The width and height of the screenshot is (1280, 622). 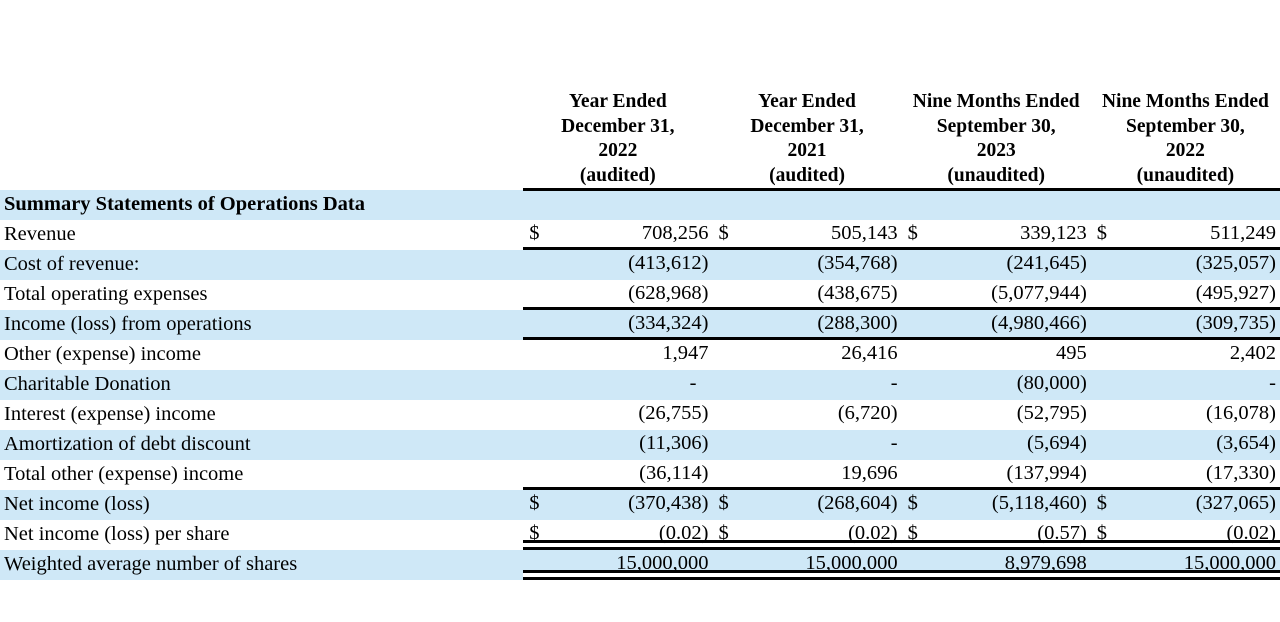 What do you see at coordinates (1203, 504) in the screenshot?
I see `row-value: (327,065)` at bounding box center [1203, 504].